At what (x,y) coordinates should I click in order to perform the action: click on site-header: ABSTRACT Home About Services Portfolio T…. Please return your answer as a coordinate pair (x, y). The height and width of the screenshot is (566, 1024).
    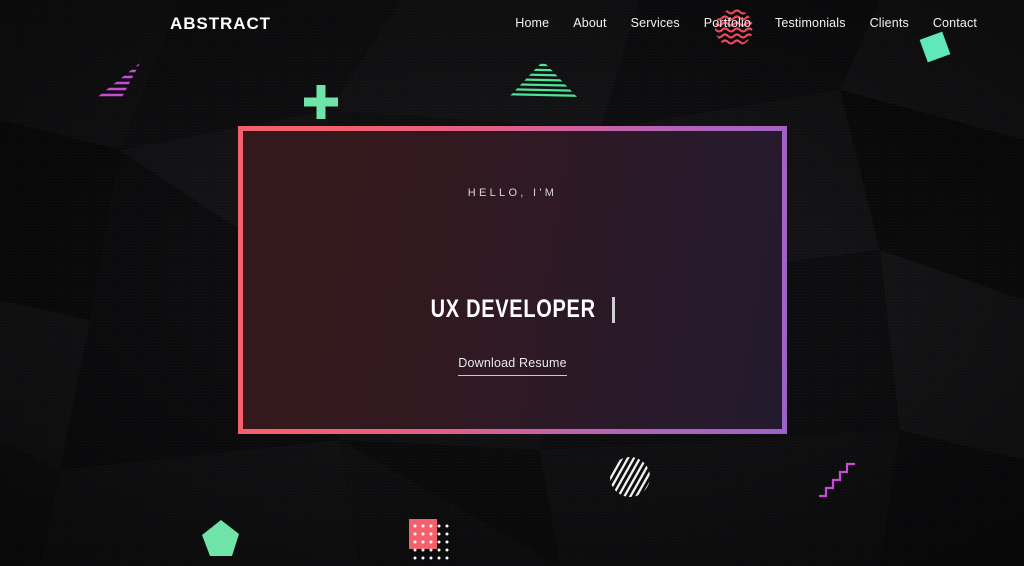
    Looking at the image, I should click on (512, 25).